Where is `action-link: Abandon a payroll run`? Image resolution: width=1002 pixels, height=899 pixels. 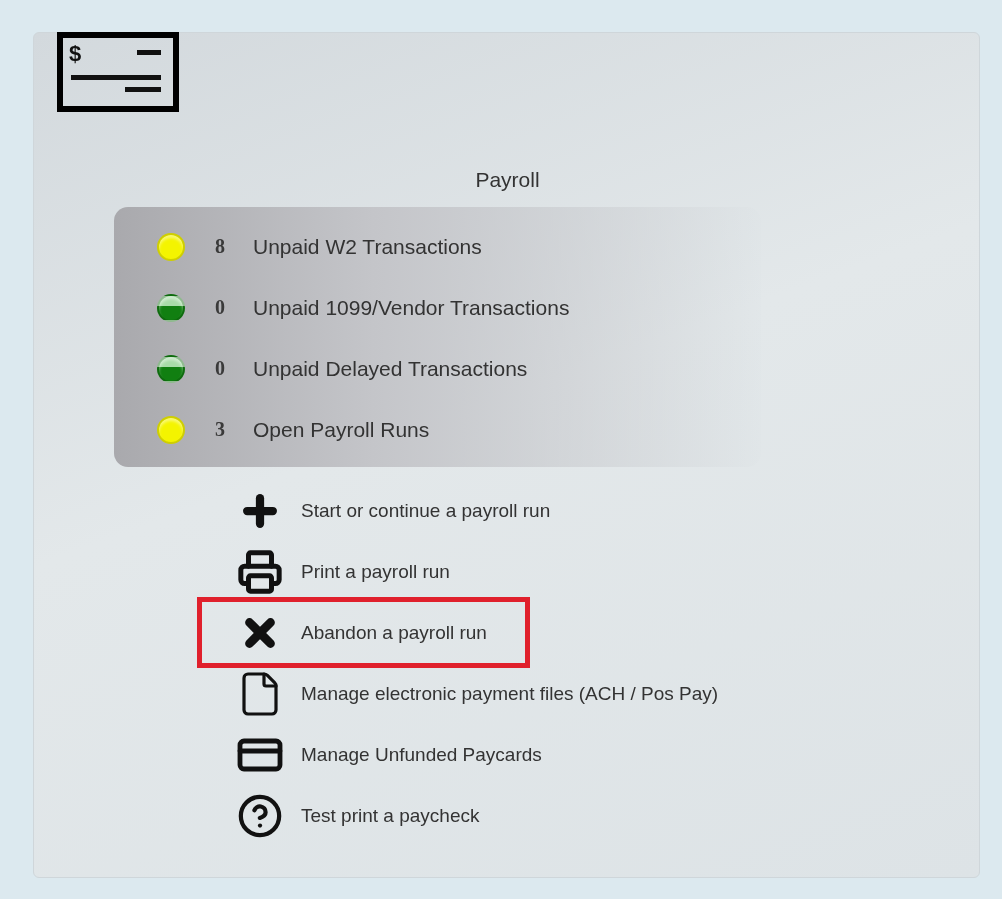
action-link: Abandon a payroll run is located at coordinates (363, 632).